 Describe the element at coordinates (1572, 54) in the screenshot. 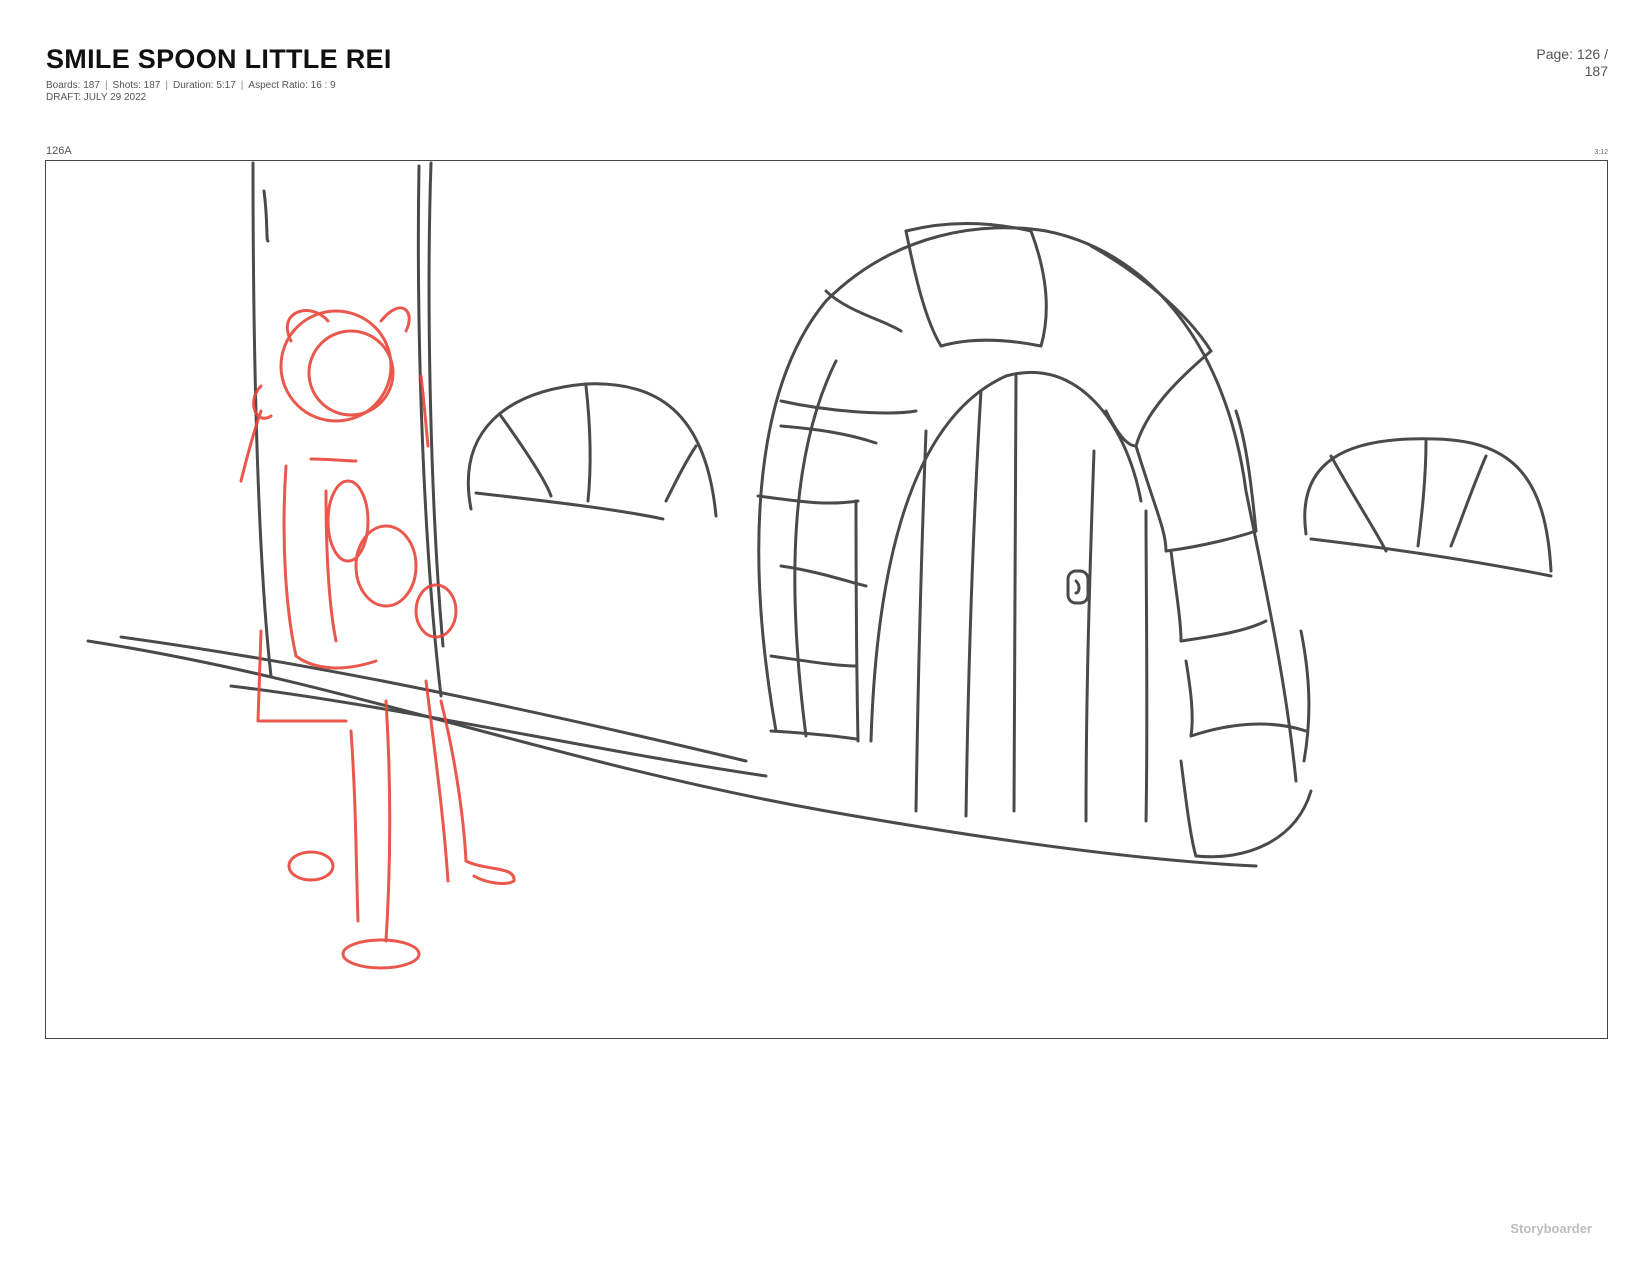

I see `page-label: Page: 126 /` at that location.